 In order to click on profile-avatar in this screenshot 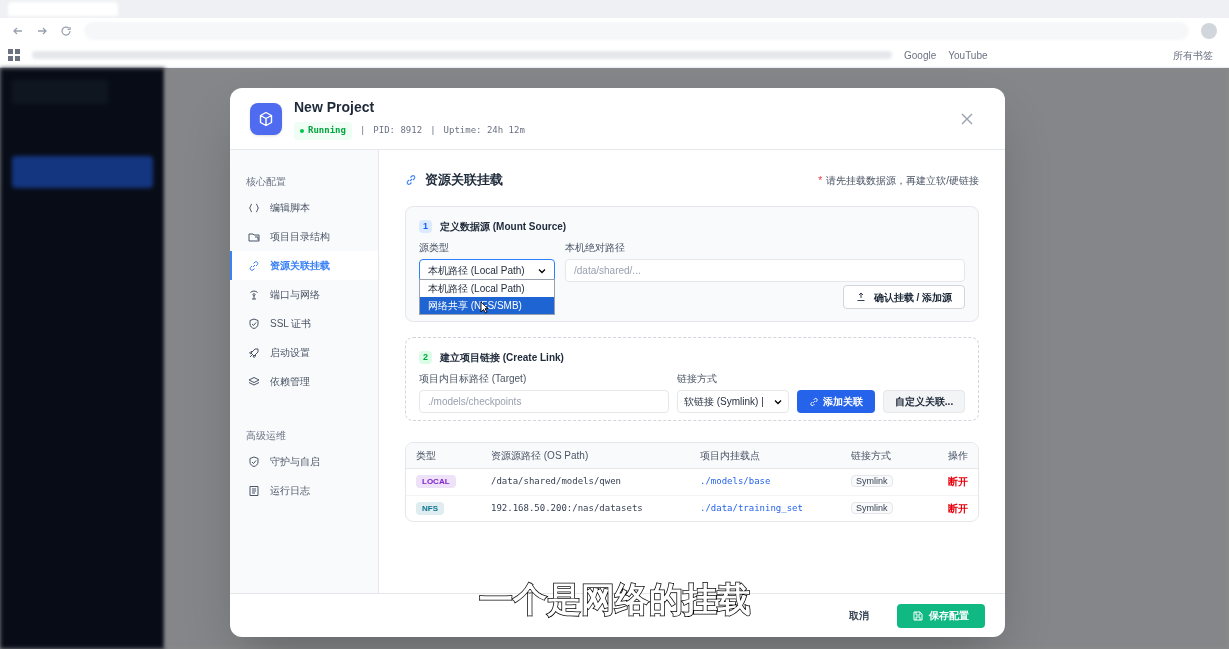, I will do `click(1209, 30)`.